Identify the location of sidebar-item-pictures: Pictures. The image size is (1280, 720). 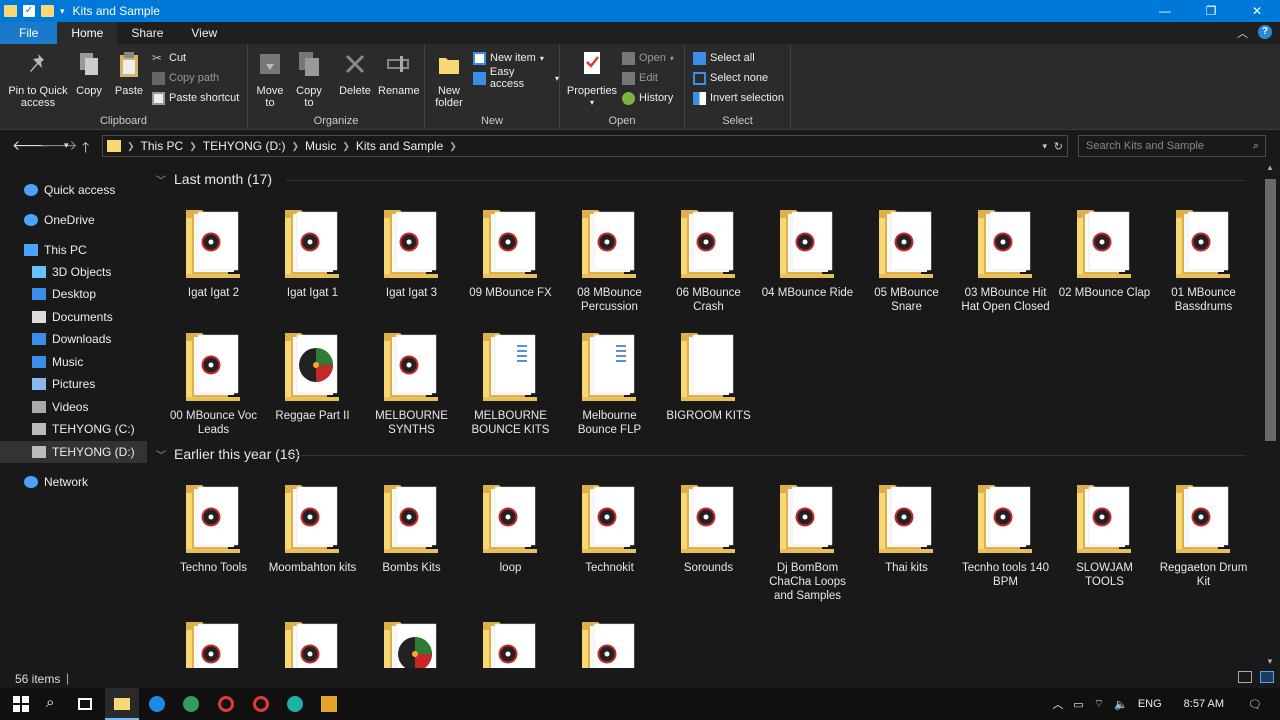
(73, 384).